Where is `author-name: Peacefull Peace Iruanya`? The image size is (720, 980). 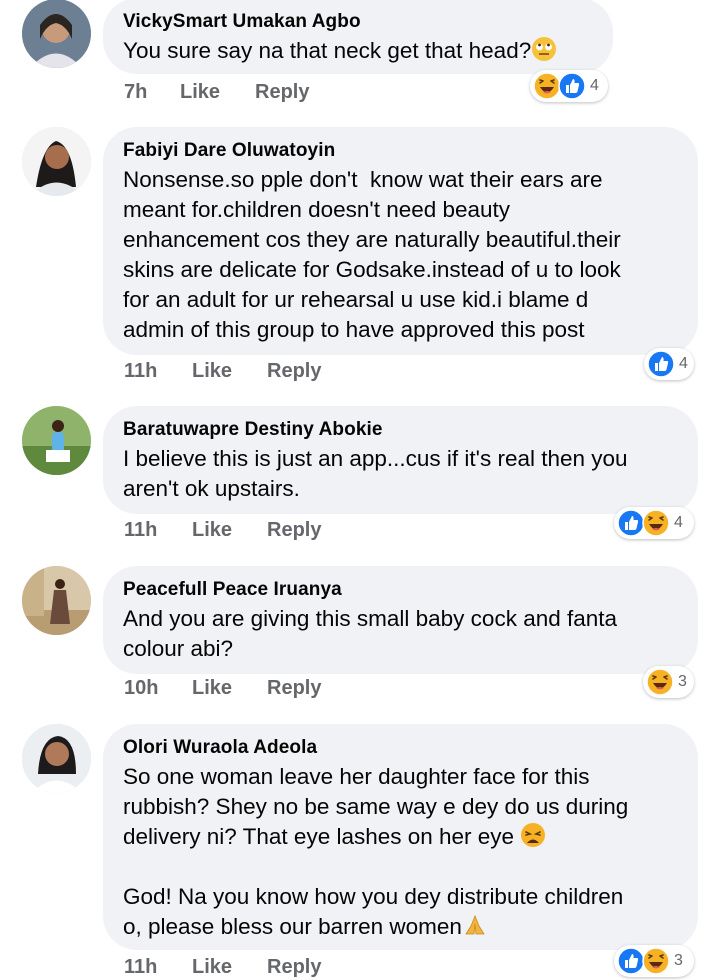
author-name: Peacefull Peace Iruanya is located at coordinates (400, 590).